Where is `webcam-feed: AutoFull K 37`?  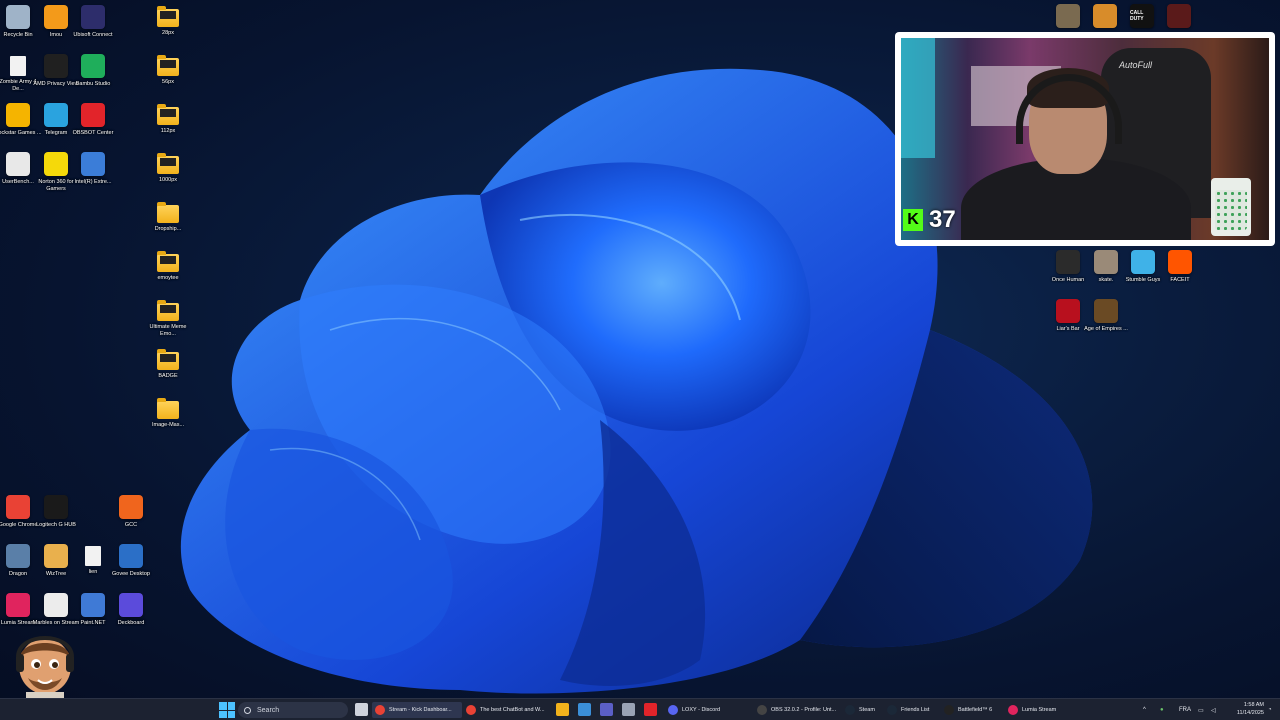
webcam-feed: AutoFull K 37 is located at coordinates (1085, 139).